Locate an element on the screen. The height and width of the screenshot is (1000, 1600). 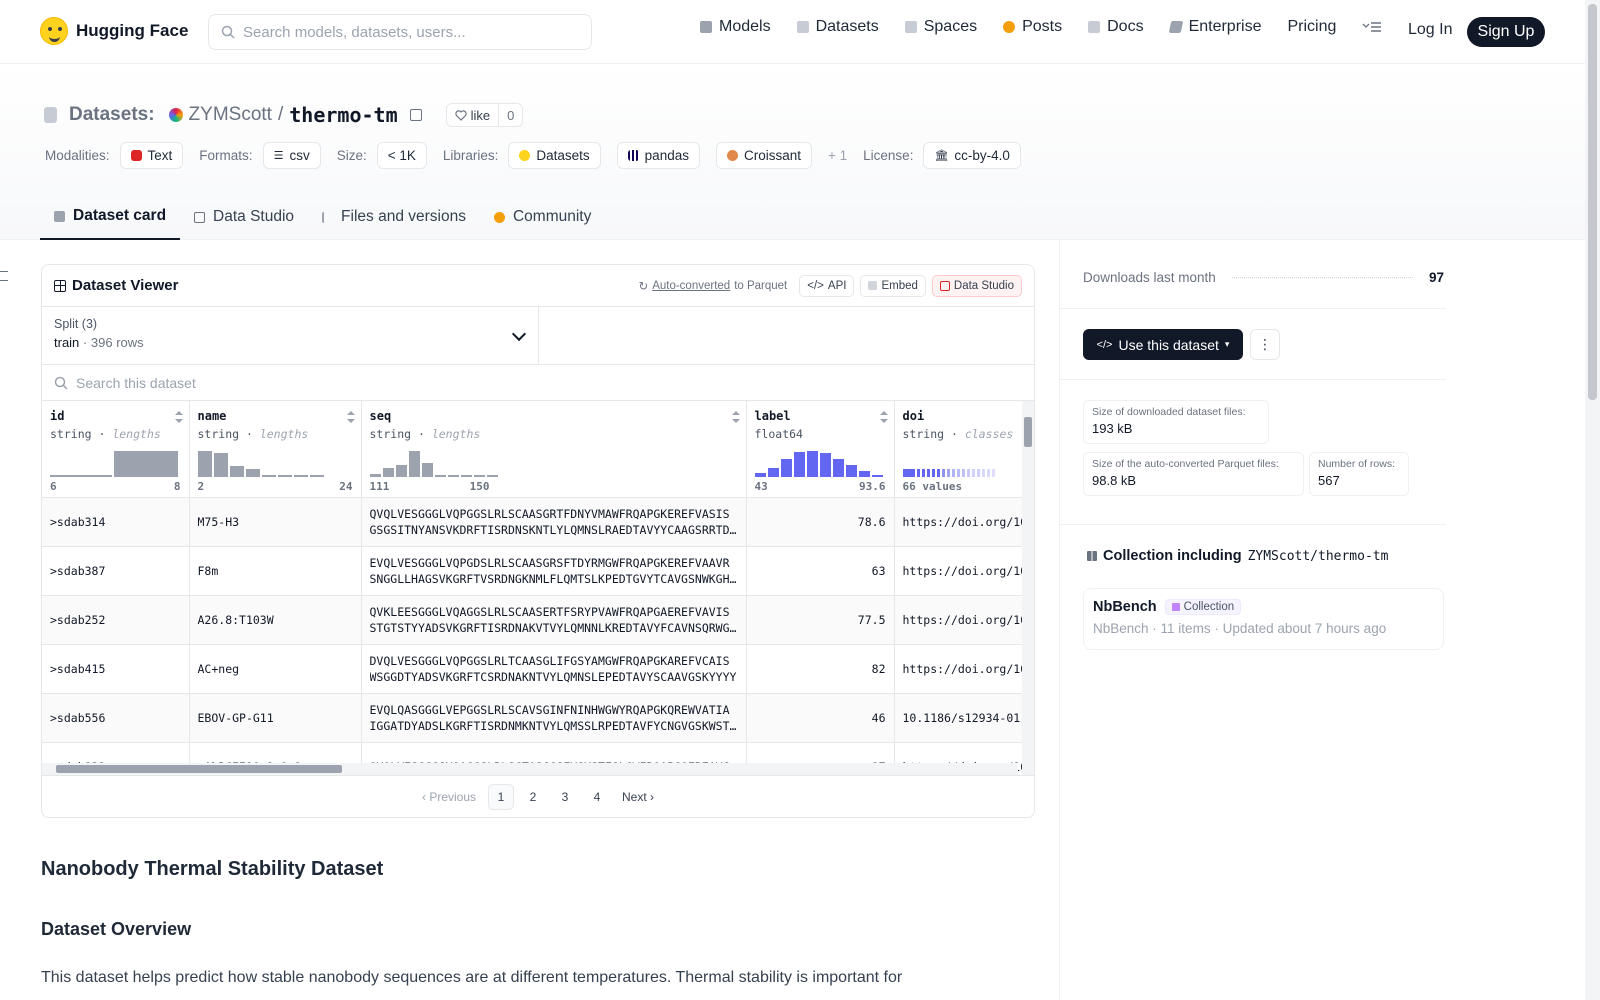
library-chip-datasets: Datasets is located at coordinates (554, 155).